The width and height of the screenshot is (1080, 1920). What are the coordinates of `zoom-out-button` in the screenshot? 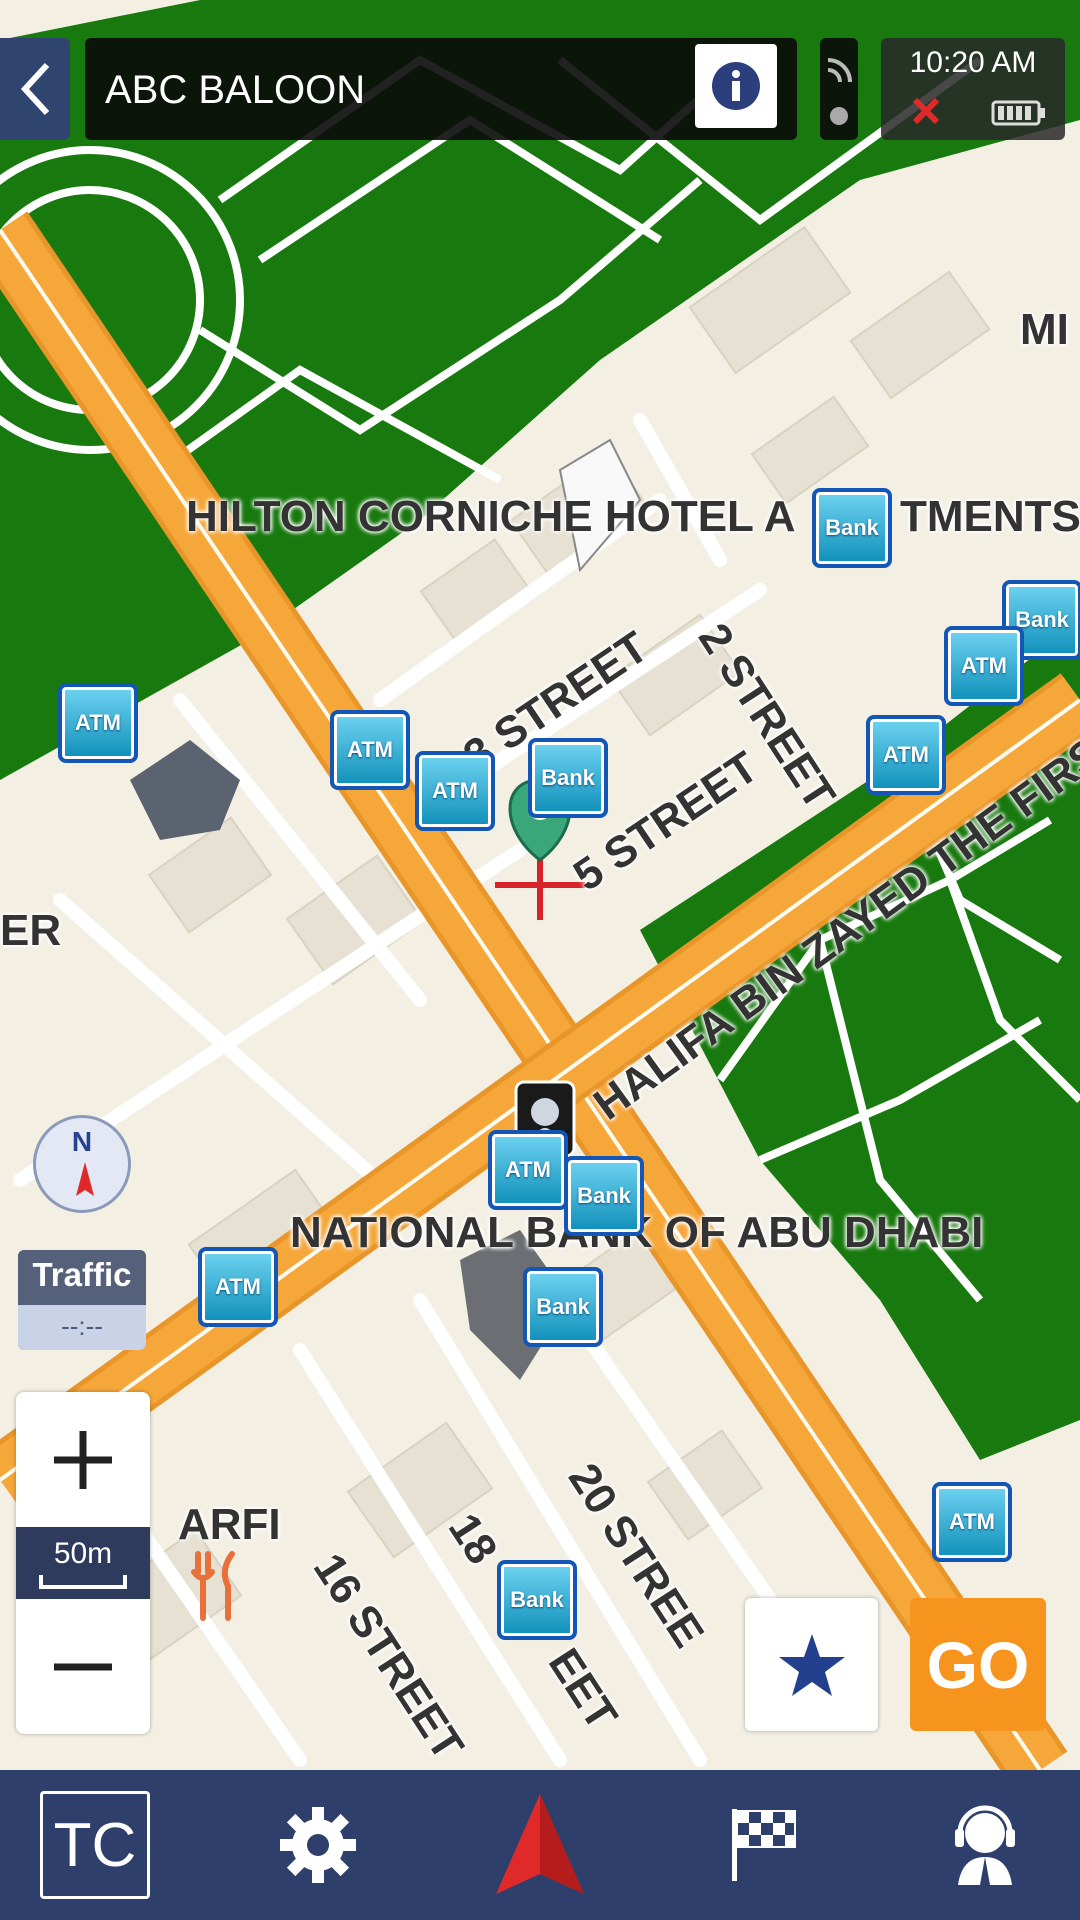 It's located at (83, 1666).